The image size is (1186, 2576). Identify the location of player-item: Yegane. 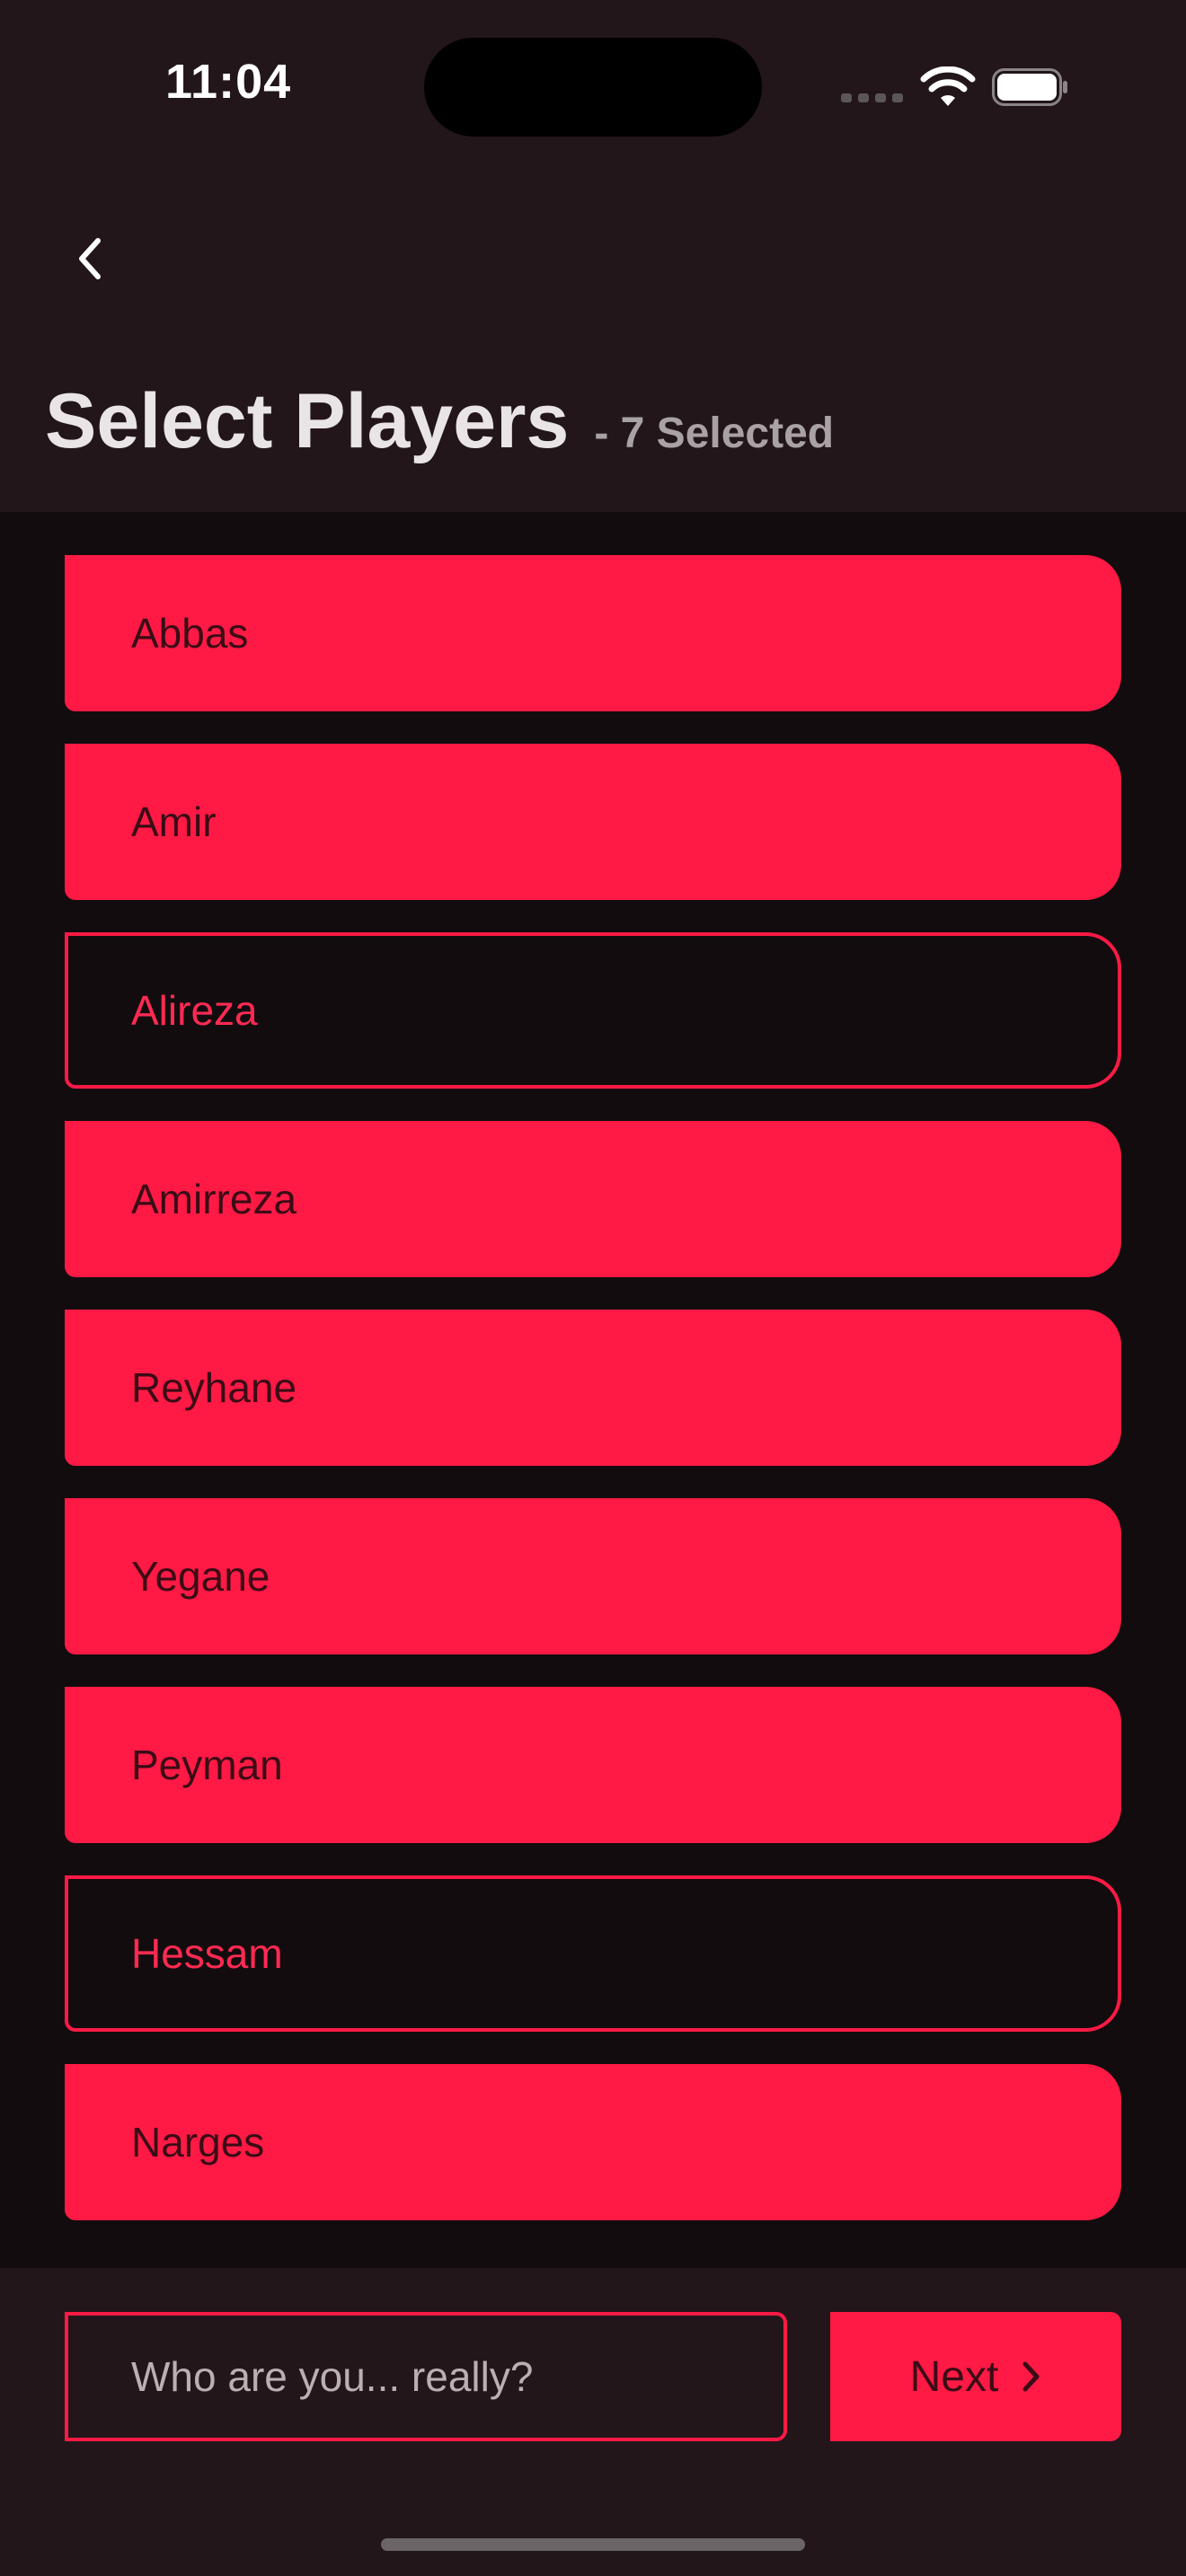
(593, 1576).